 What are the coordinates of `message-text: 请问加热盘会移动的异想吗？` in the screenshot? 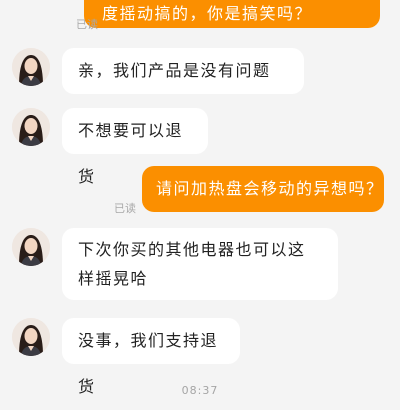 It's located at (270, 188).